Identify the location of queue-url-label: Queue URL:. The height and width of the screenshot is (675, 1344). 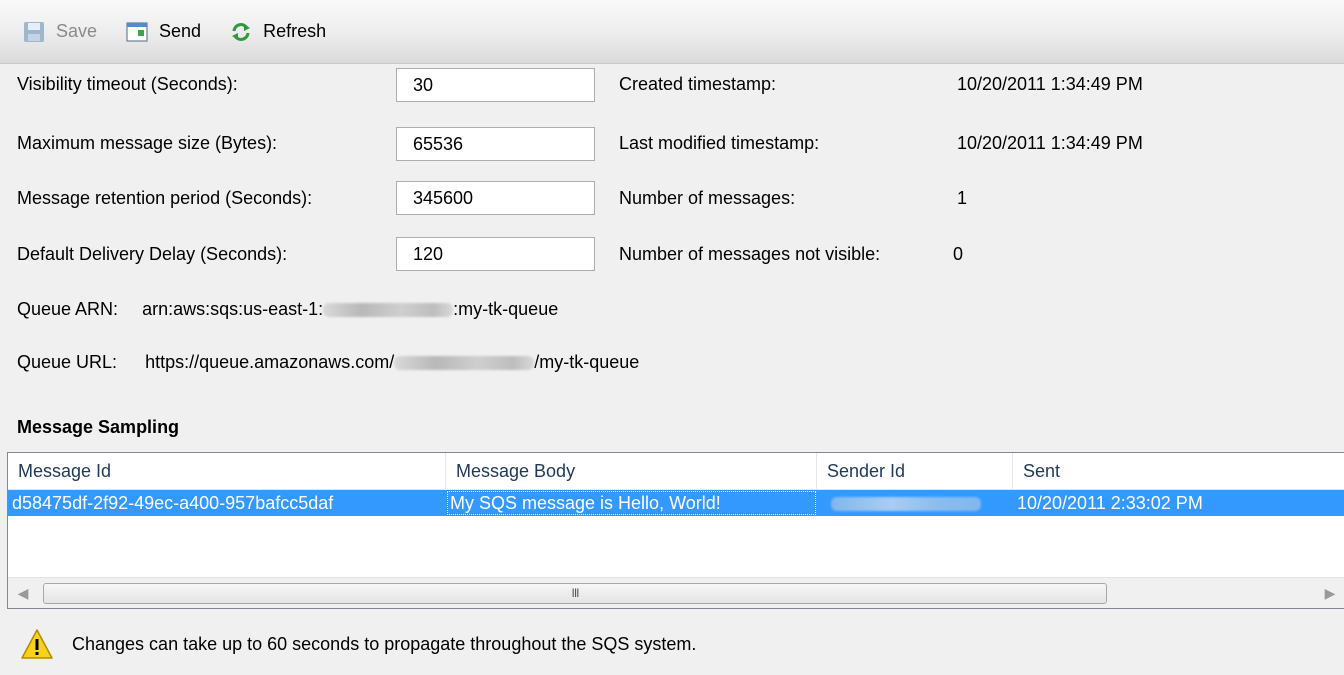
(67, 362).